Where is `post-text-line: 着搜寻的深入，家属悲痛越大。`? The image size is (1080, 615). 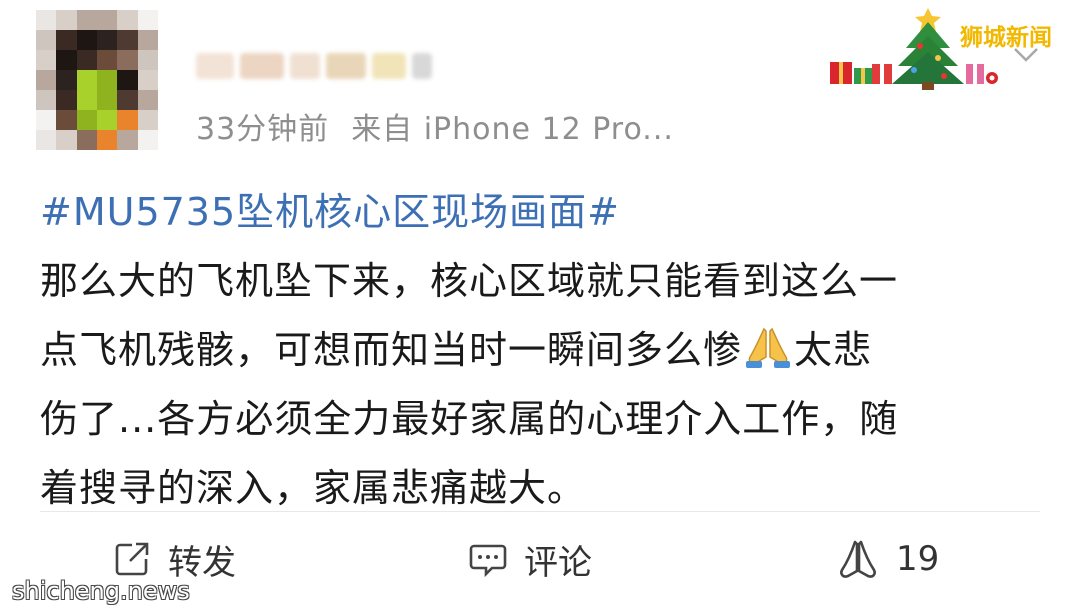
post-text-line: 着搜寻的深入，家属悲痛越大。 is located at coordinates (313, 488).